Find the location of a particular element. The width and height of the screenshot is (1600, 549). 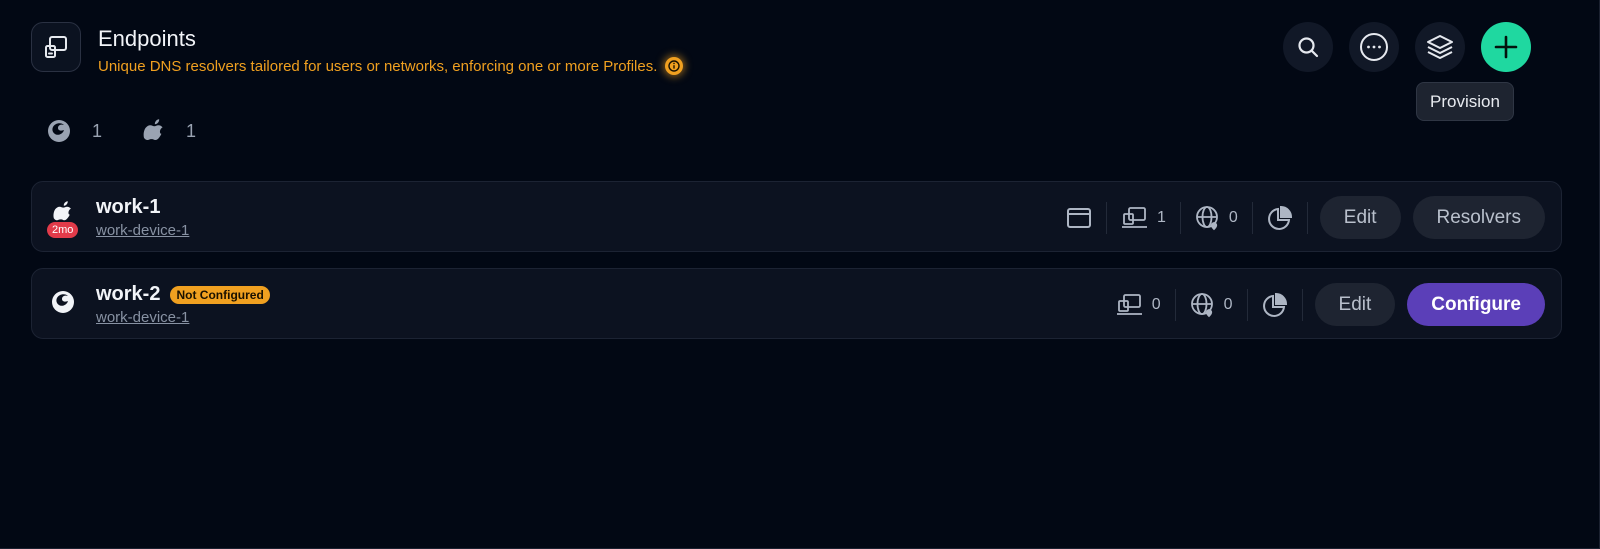

endpoint-name-text: work-1 is located at coordinates (128, 207).